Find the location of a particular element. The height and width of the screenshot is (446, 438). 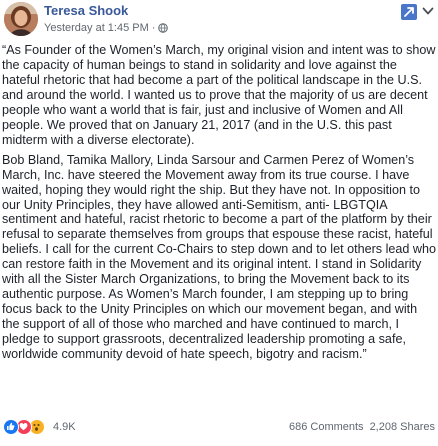

reaction-count: 4.9K is located at coordinates (64, 427).